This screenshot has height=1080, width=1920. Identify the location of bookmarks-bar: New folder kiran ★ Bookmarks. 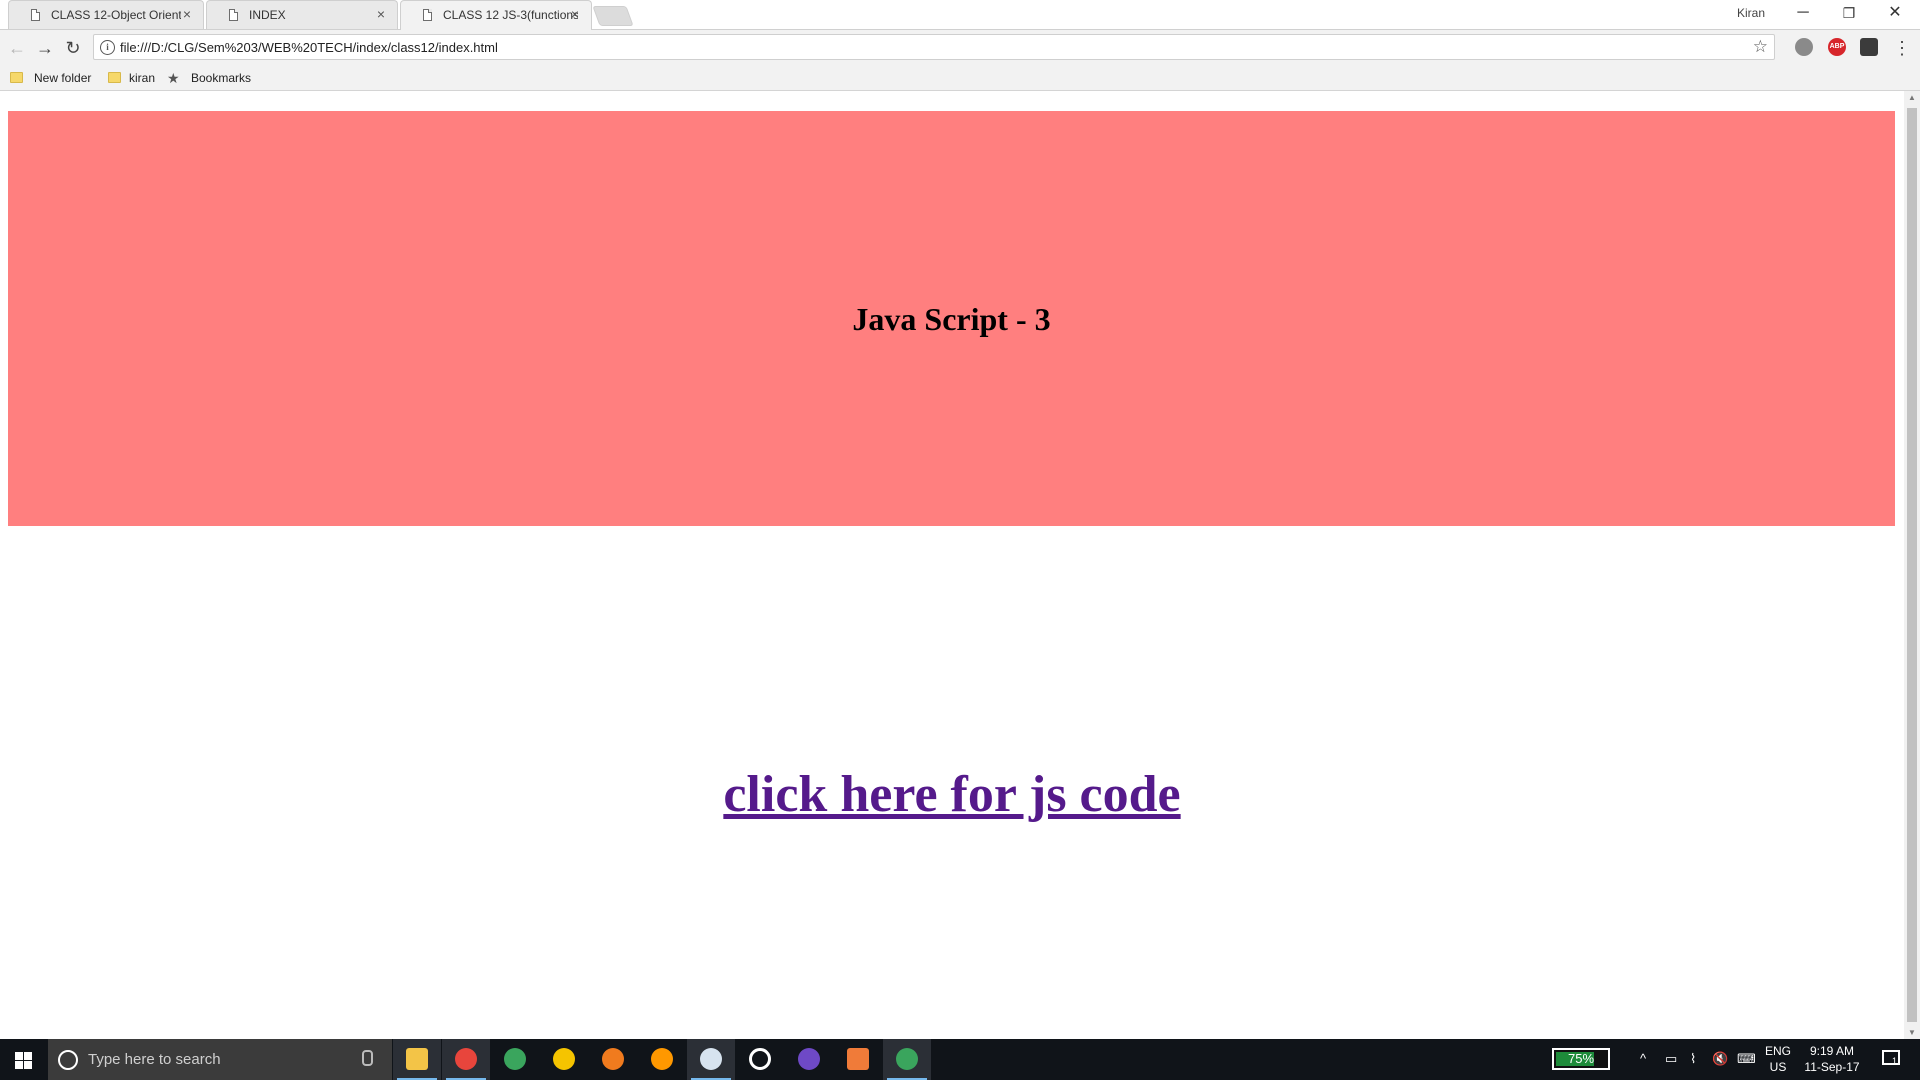
(960, 78).